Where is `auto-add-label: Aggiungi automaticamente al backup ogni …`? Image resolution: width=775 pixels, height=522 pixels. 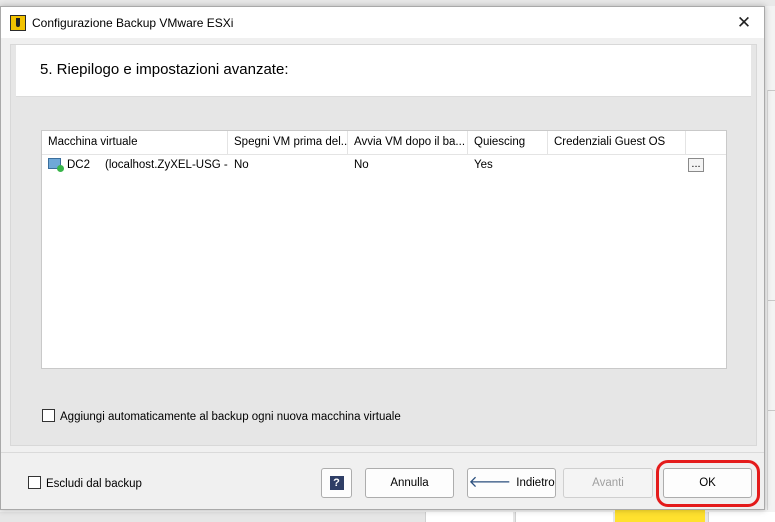 auto-add-label: Aggiungi automaticamente al backup ogni … is located at coordinates (230, 417).